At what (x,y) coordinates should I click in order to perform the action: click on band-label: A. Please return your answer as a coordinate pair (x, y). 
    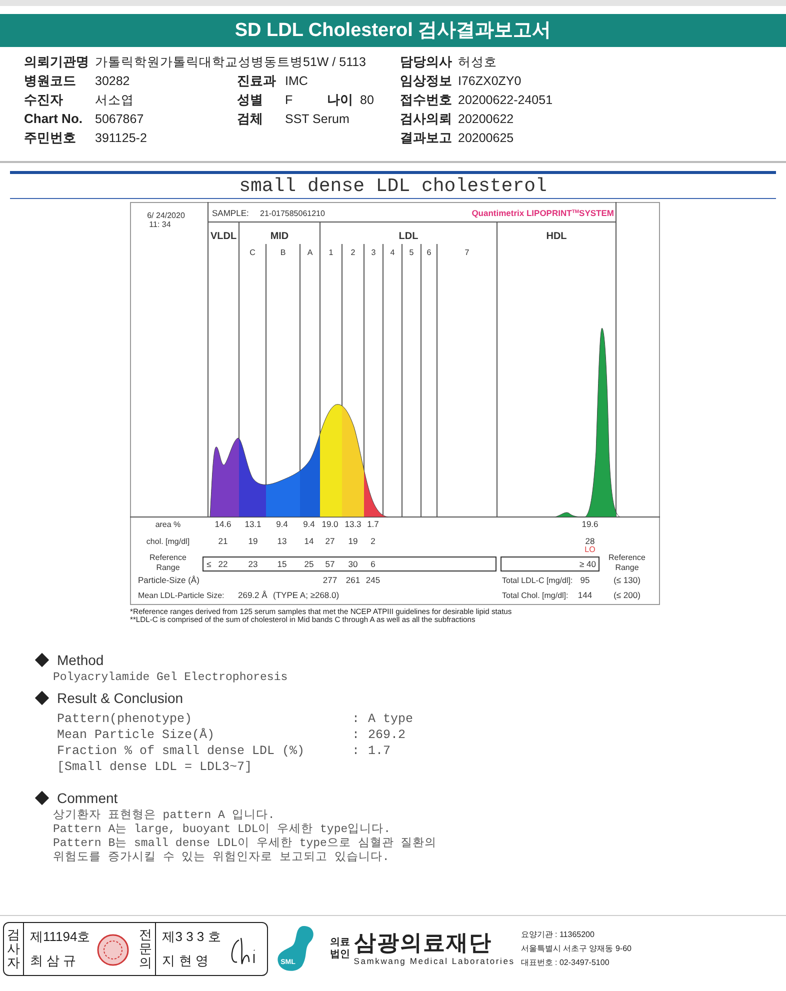
    Looking at the image, I should click on (310, 252).